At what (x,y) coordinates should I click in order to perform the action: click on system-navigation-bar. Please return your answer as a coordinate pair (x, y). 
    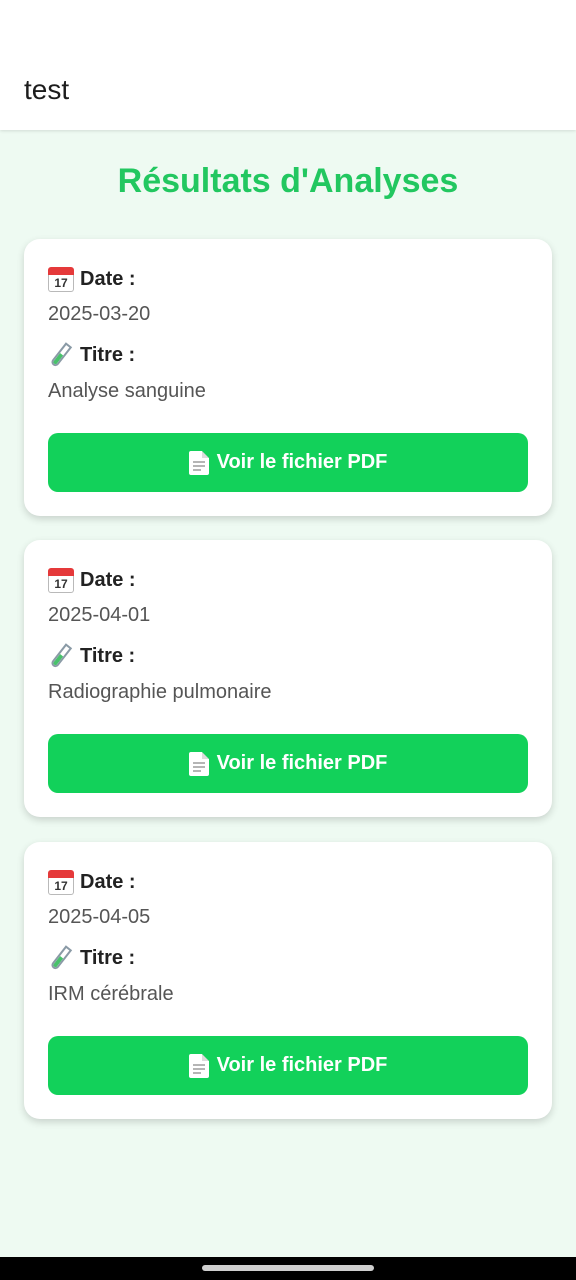
    Looking at the image, I should click on (288, 1268).